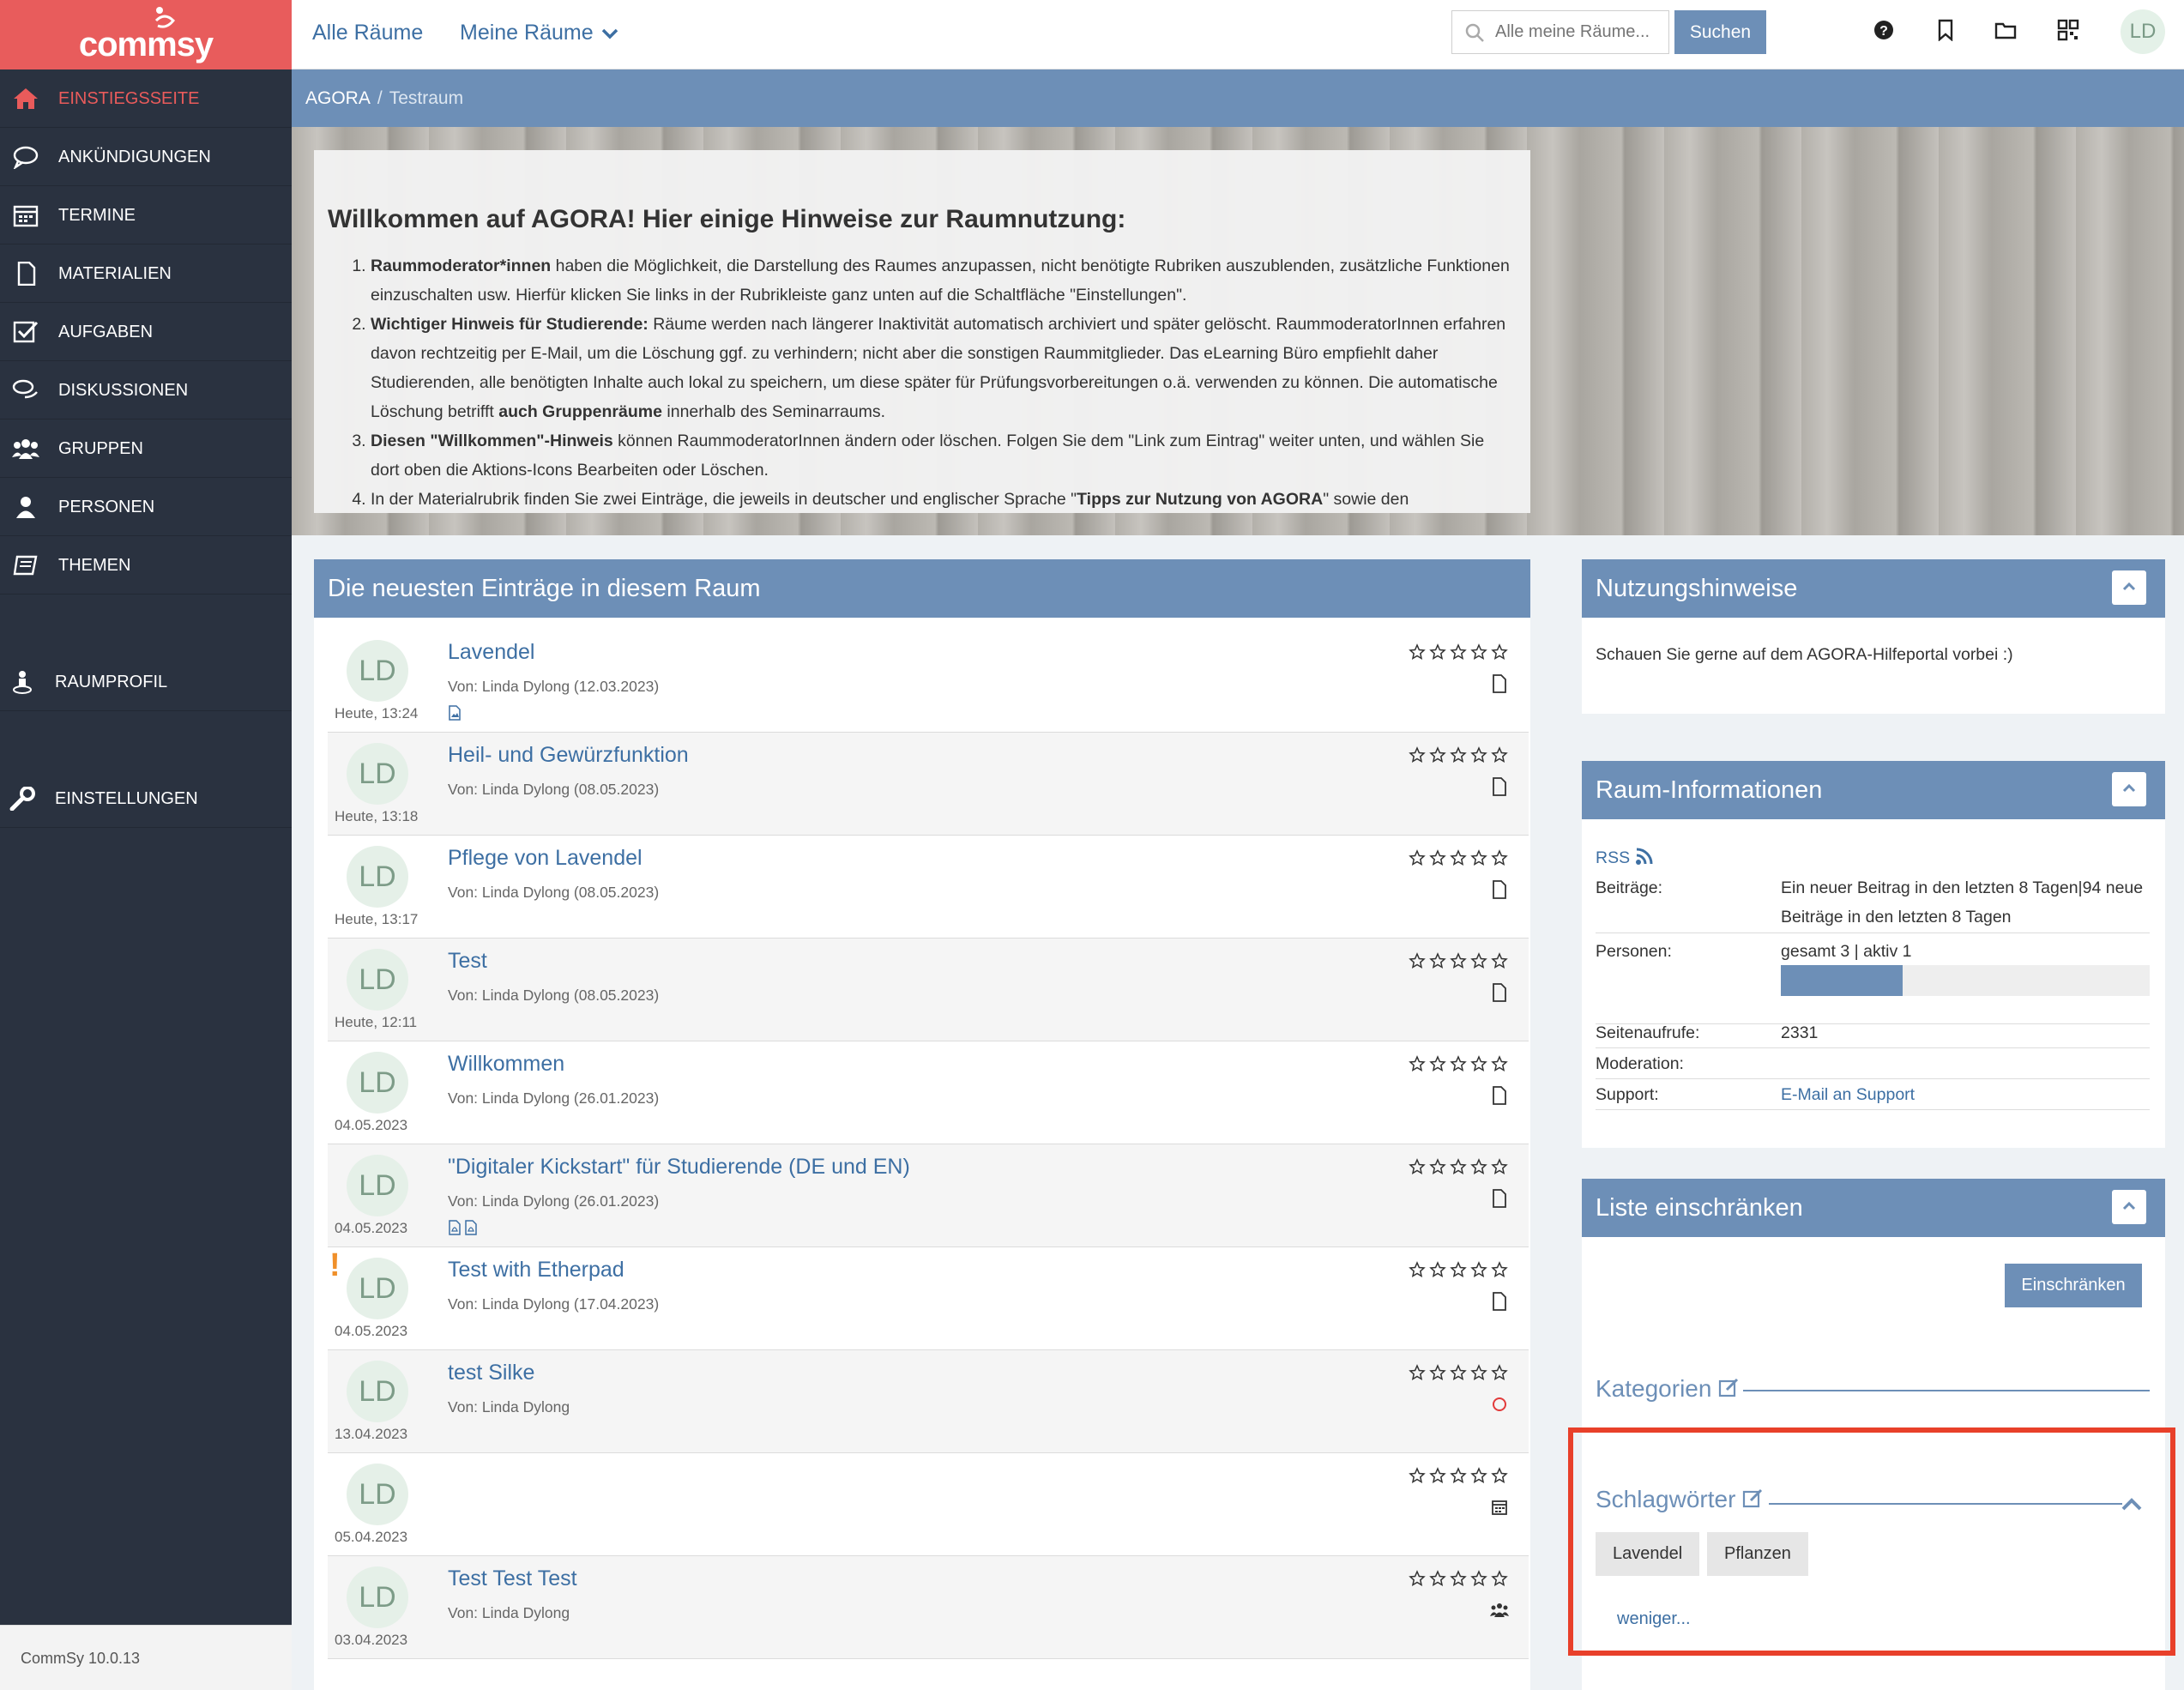 This screenshot has width=2184, height=1690. What do you see at coordinates (929, 1401) in the screenshot?
I see `list-item: LD 13.04.2023 test Silke Von: Linda Dylong` at bounding box center [929, 1401].